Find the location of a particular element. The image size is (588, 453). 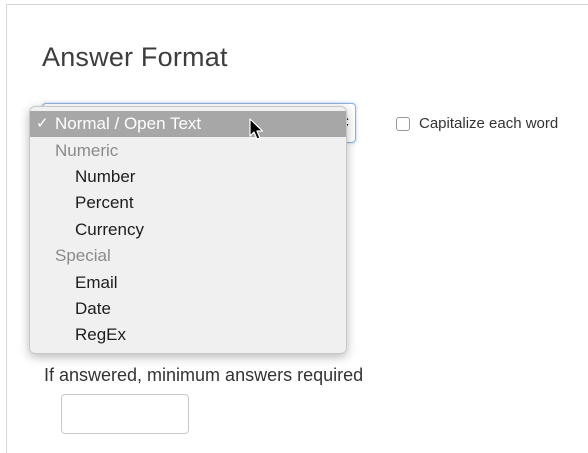

option-normal-open-text: ✓ Normal / Open Text is located at coordinates (188, 124).